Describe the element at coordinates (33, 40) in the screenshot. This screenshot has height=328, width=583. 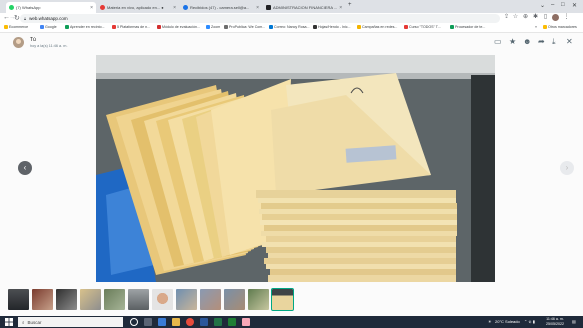
I see `sender-name: Tú` at that location.